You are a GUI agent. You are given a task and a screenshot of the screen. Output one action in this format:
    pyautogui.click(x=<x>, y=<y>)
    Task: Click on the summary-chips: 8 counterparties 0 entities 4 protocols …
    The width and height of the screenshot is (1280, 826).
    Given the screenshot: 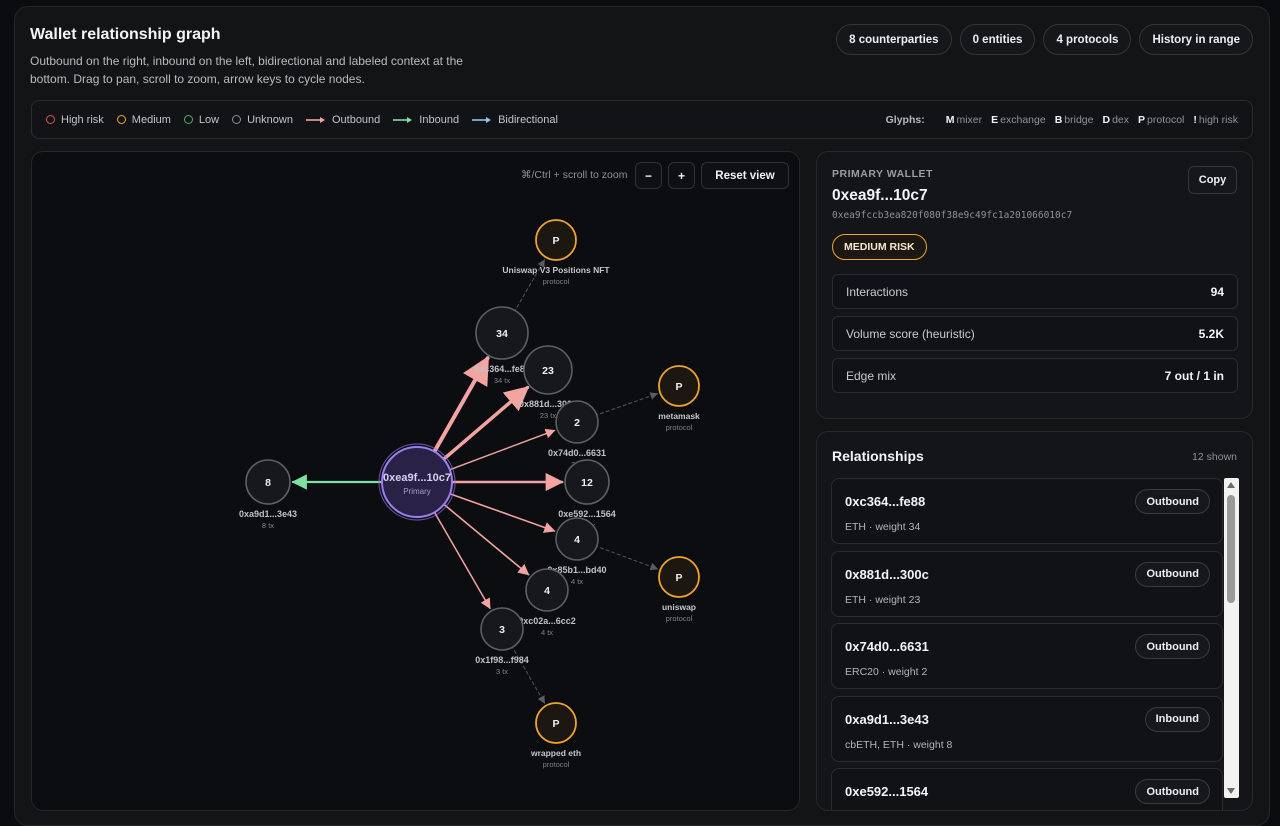 What is the action you would take?
    pyautogui.click(x=1044, y=39)
    